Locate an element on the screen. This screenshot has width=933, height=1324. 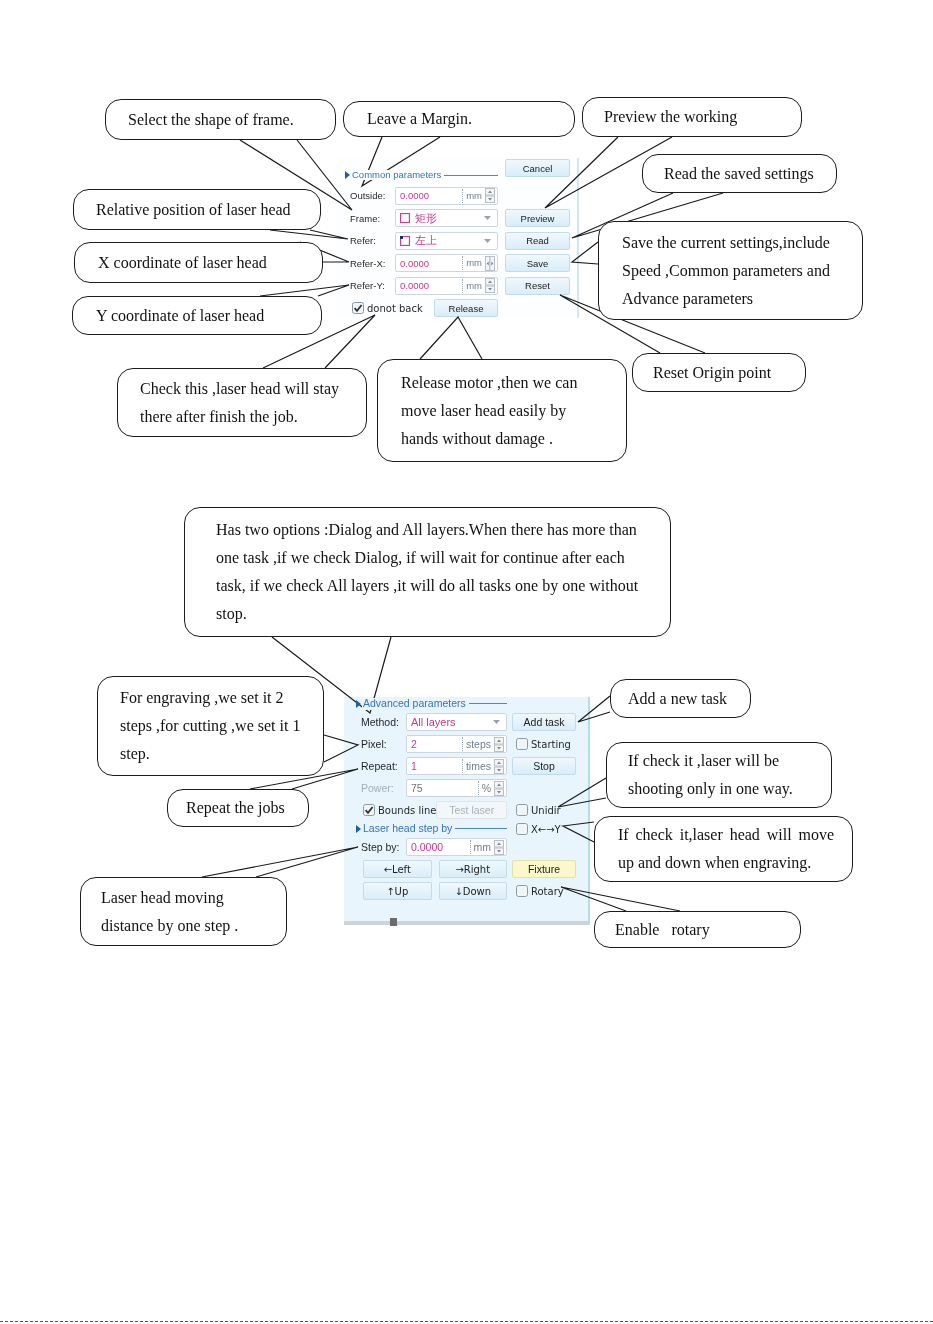
section-title: Common parameters is located at coordinates (397, 175).